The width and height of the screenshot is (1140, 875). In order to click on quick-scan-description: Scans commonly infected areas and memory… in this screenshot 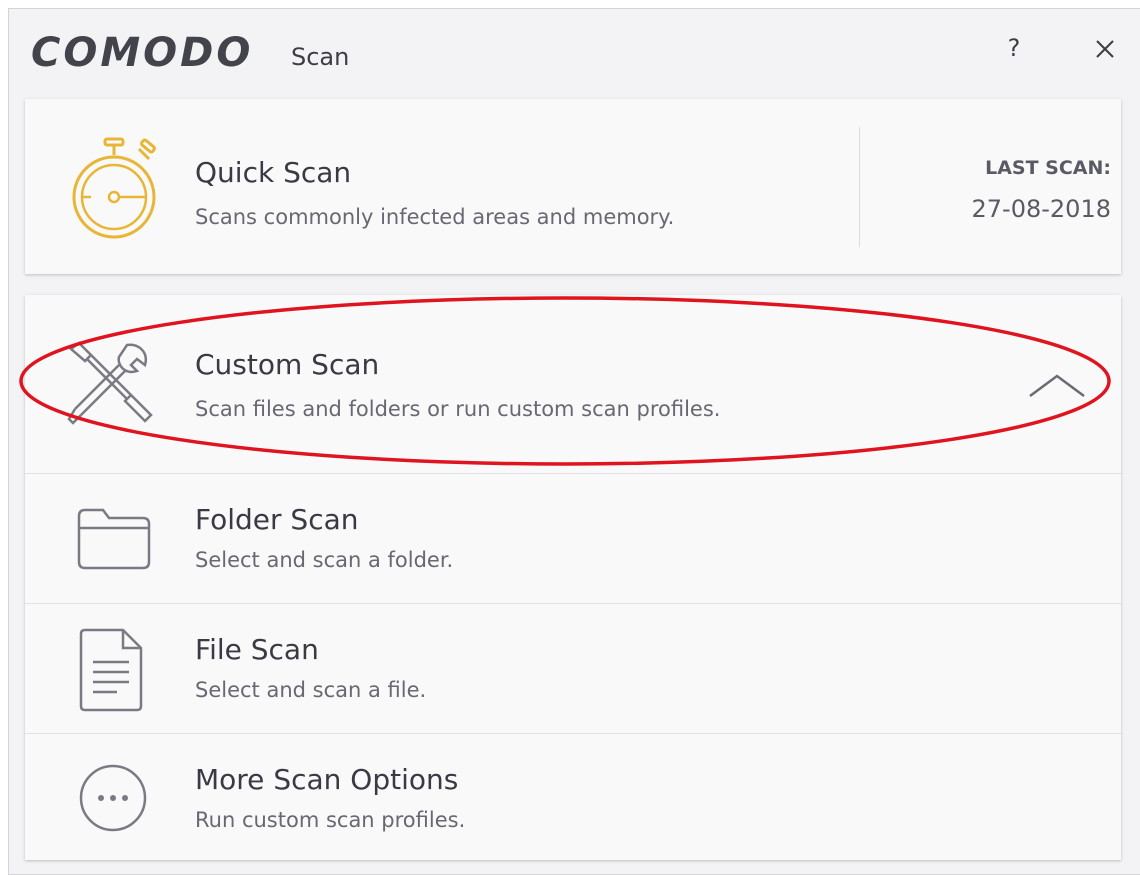, I will do `click(435, 217)`.